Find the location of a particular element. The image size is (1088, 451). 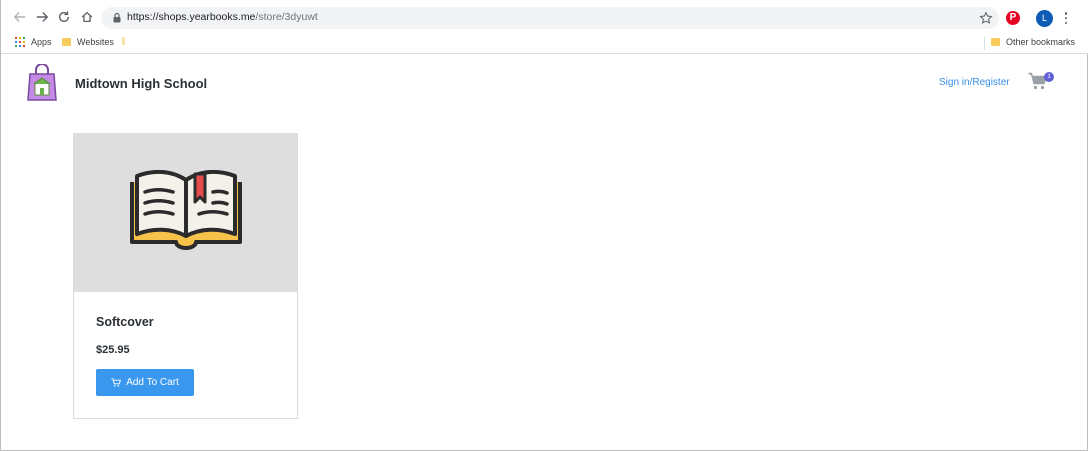

bookmark-apps-label: Apps is located at coordinates (41, 42).